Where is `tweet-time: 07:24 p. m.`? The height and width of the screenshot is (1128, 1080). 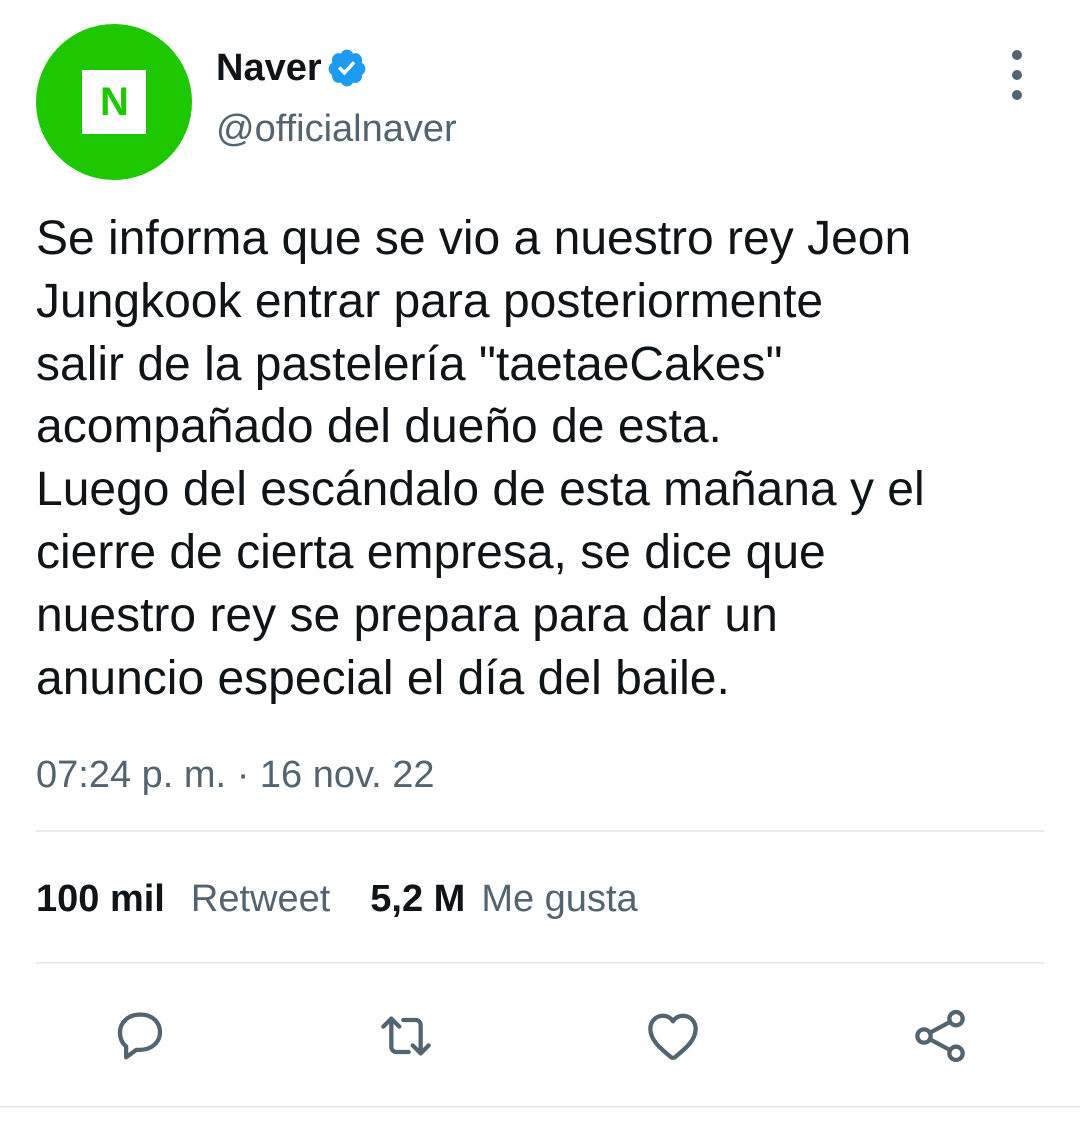 tweet-time: 07:24 p. m. is located at coordinates (131, 775).